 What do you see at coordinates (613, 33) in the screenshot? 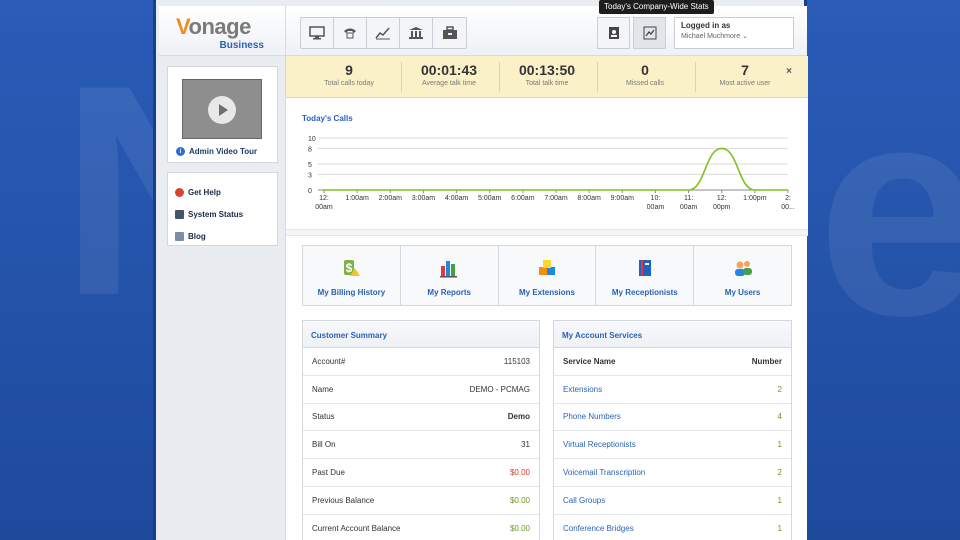
I see `address-book-button` at bounding box center [613, 33].